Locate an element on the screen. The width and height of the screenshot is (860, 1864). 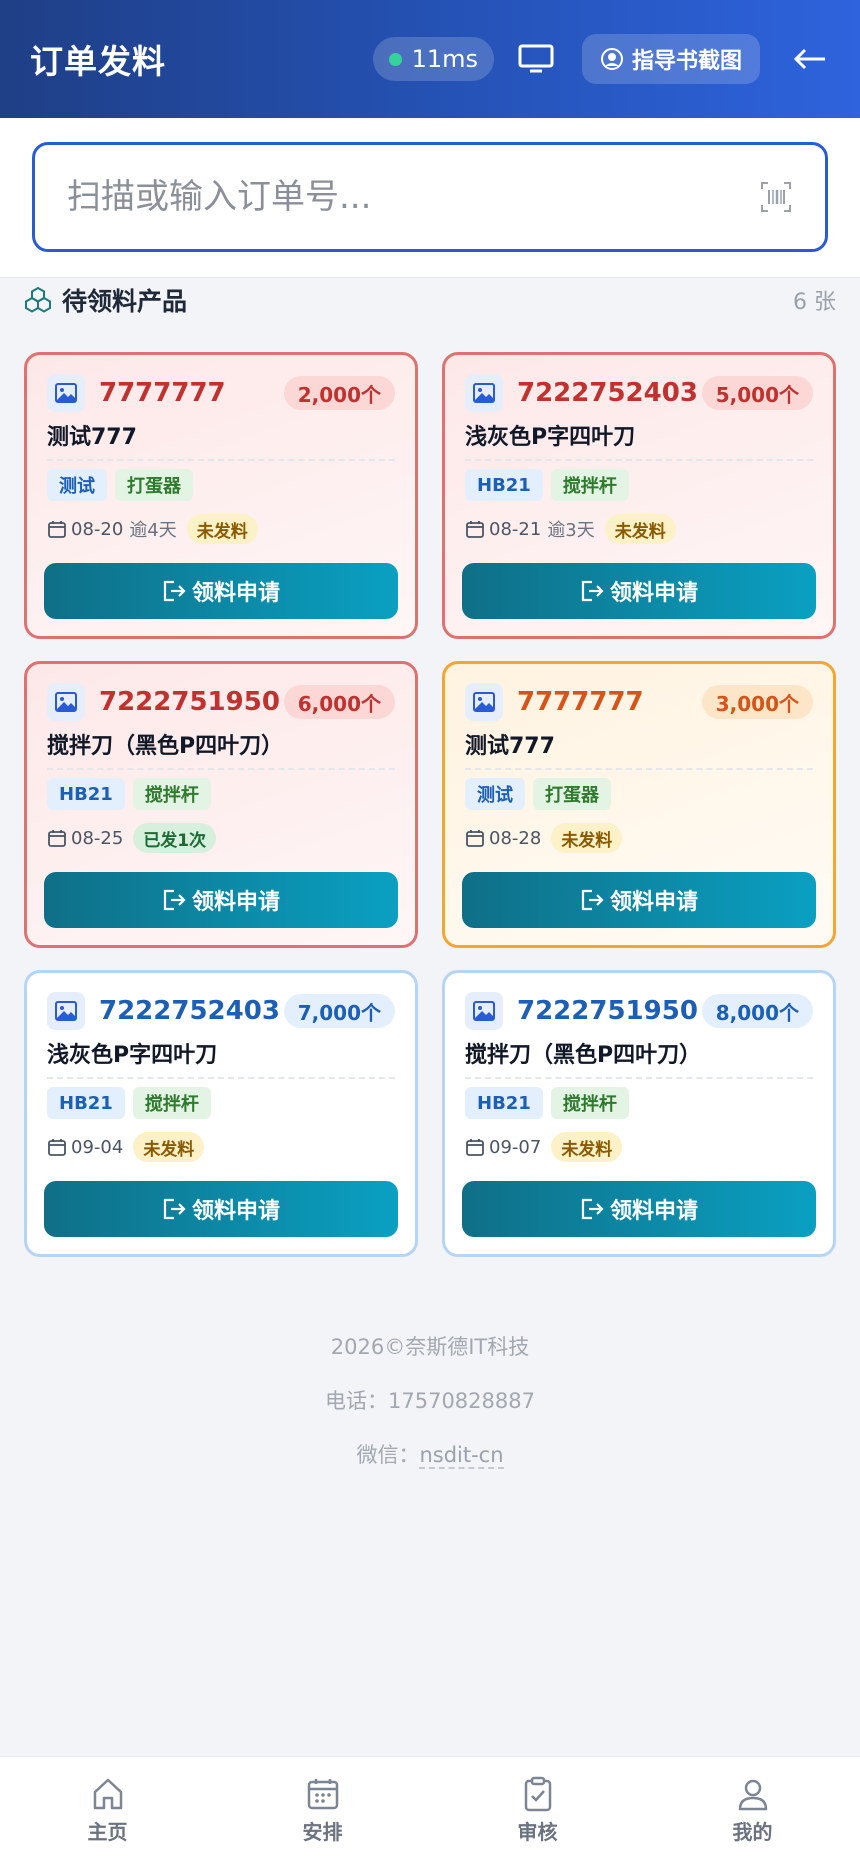
page-footer: 2026©奈斯德IT科技 电话：17570828887 微信：nsdit-cn is located at coordinates (430, 1401).